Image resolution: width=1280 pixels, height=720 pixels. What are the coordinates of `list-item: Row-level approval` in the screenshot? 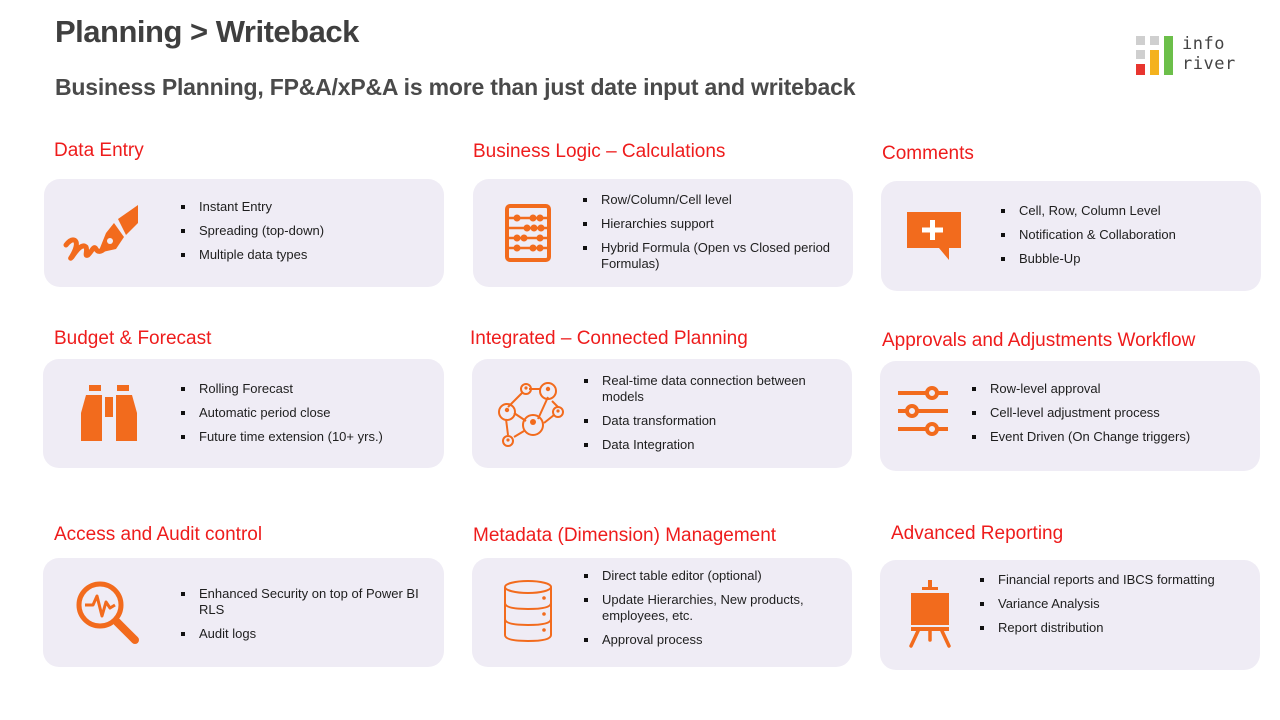 It's located at (1081, 389).